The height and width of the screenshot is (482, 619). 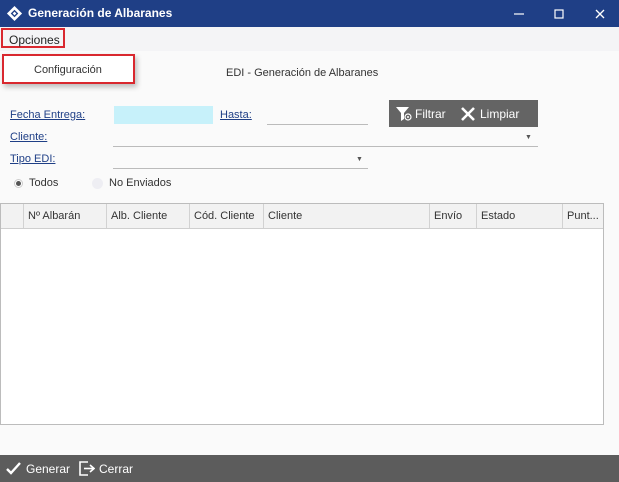 What do you see at coordinates (48, 468) in the screenshot?
I see `generar-label: Generar` at bounding box center [48, 468].